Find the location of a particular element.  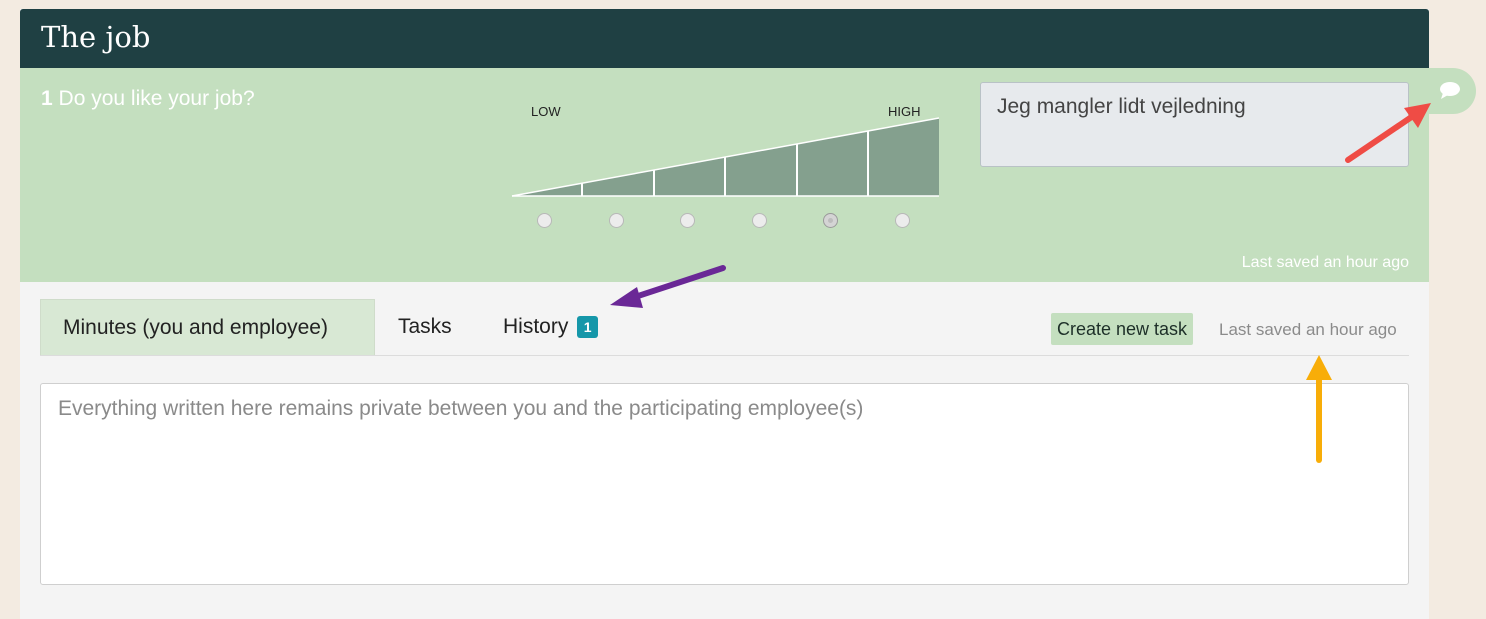

tab-history-label: History is located at coordinates (536, 326).